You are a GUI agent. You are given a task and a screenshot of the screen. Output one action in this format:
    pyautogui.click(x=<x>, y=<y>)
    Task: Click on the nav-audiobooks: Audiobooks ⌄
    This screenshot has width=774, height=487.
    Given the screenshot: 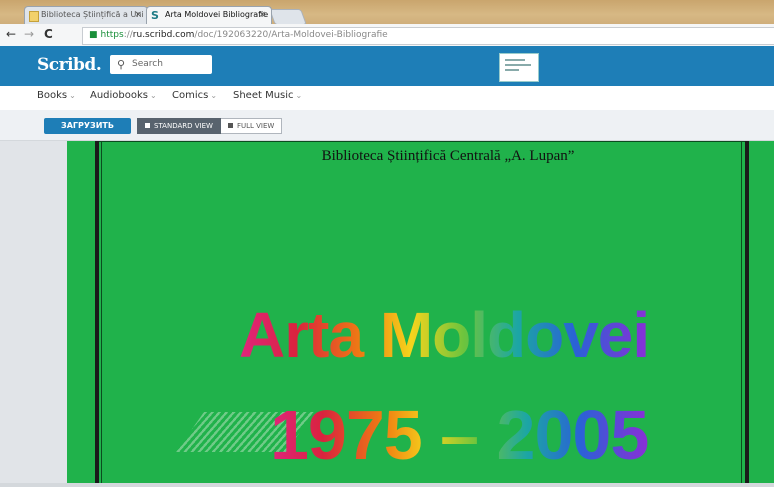 What is the action you would take?
    pyautogui.click(x=123, y=95)
    